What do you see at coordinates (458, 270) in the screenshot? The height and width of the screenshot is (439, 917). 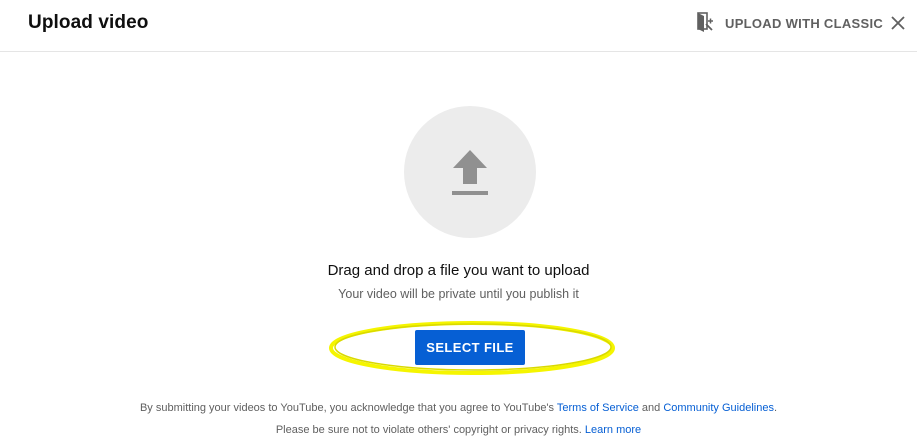 I see `drag-drop-instruction: Drag and drop a file you want to upload` at bounding box center [458, 270].